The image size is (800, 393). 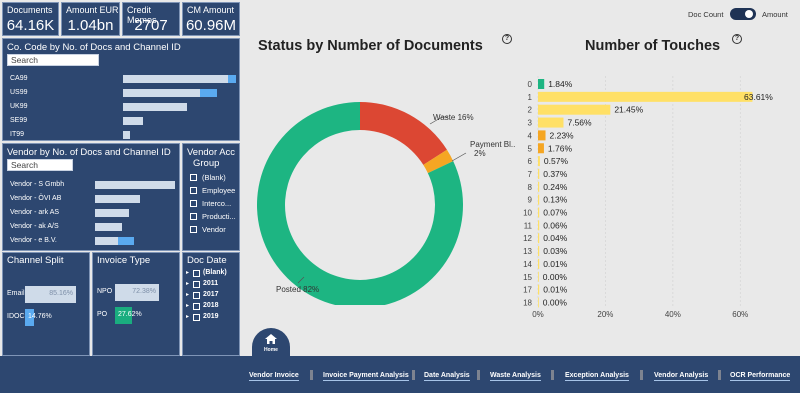 What do you see at coordinates (37, 184) in the screenshot?
I see `row-label: Vendor - S Gmbh` at bounding box center [37, 184].